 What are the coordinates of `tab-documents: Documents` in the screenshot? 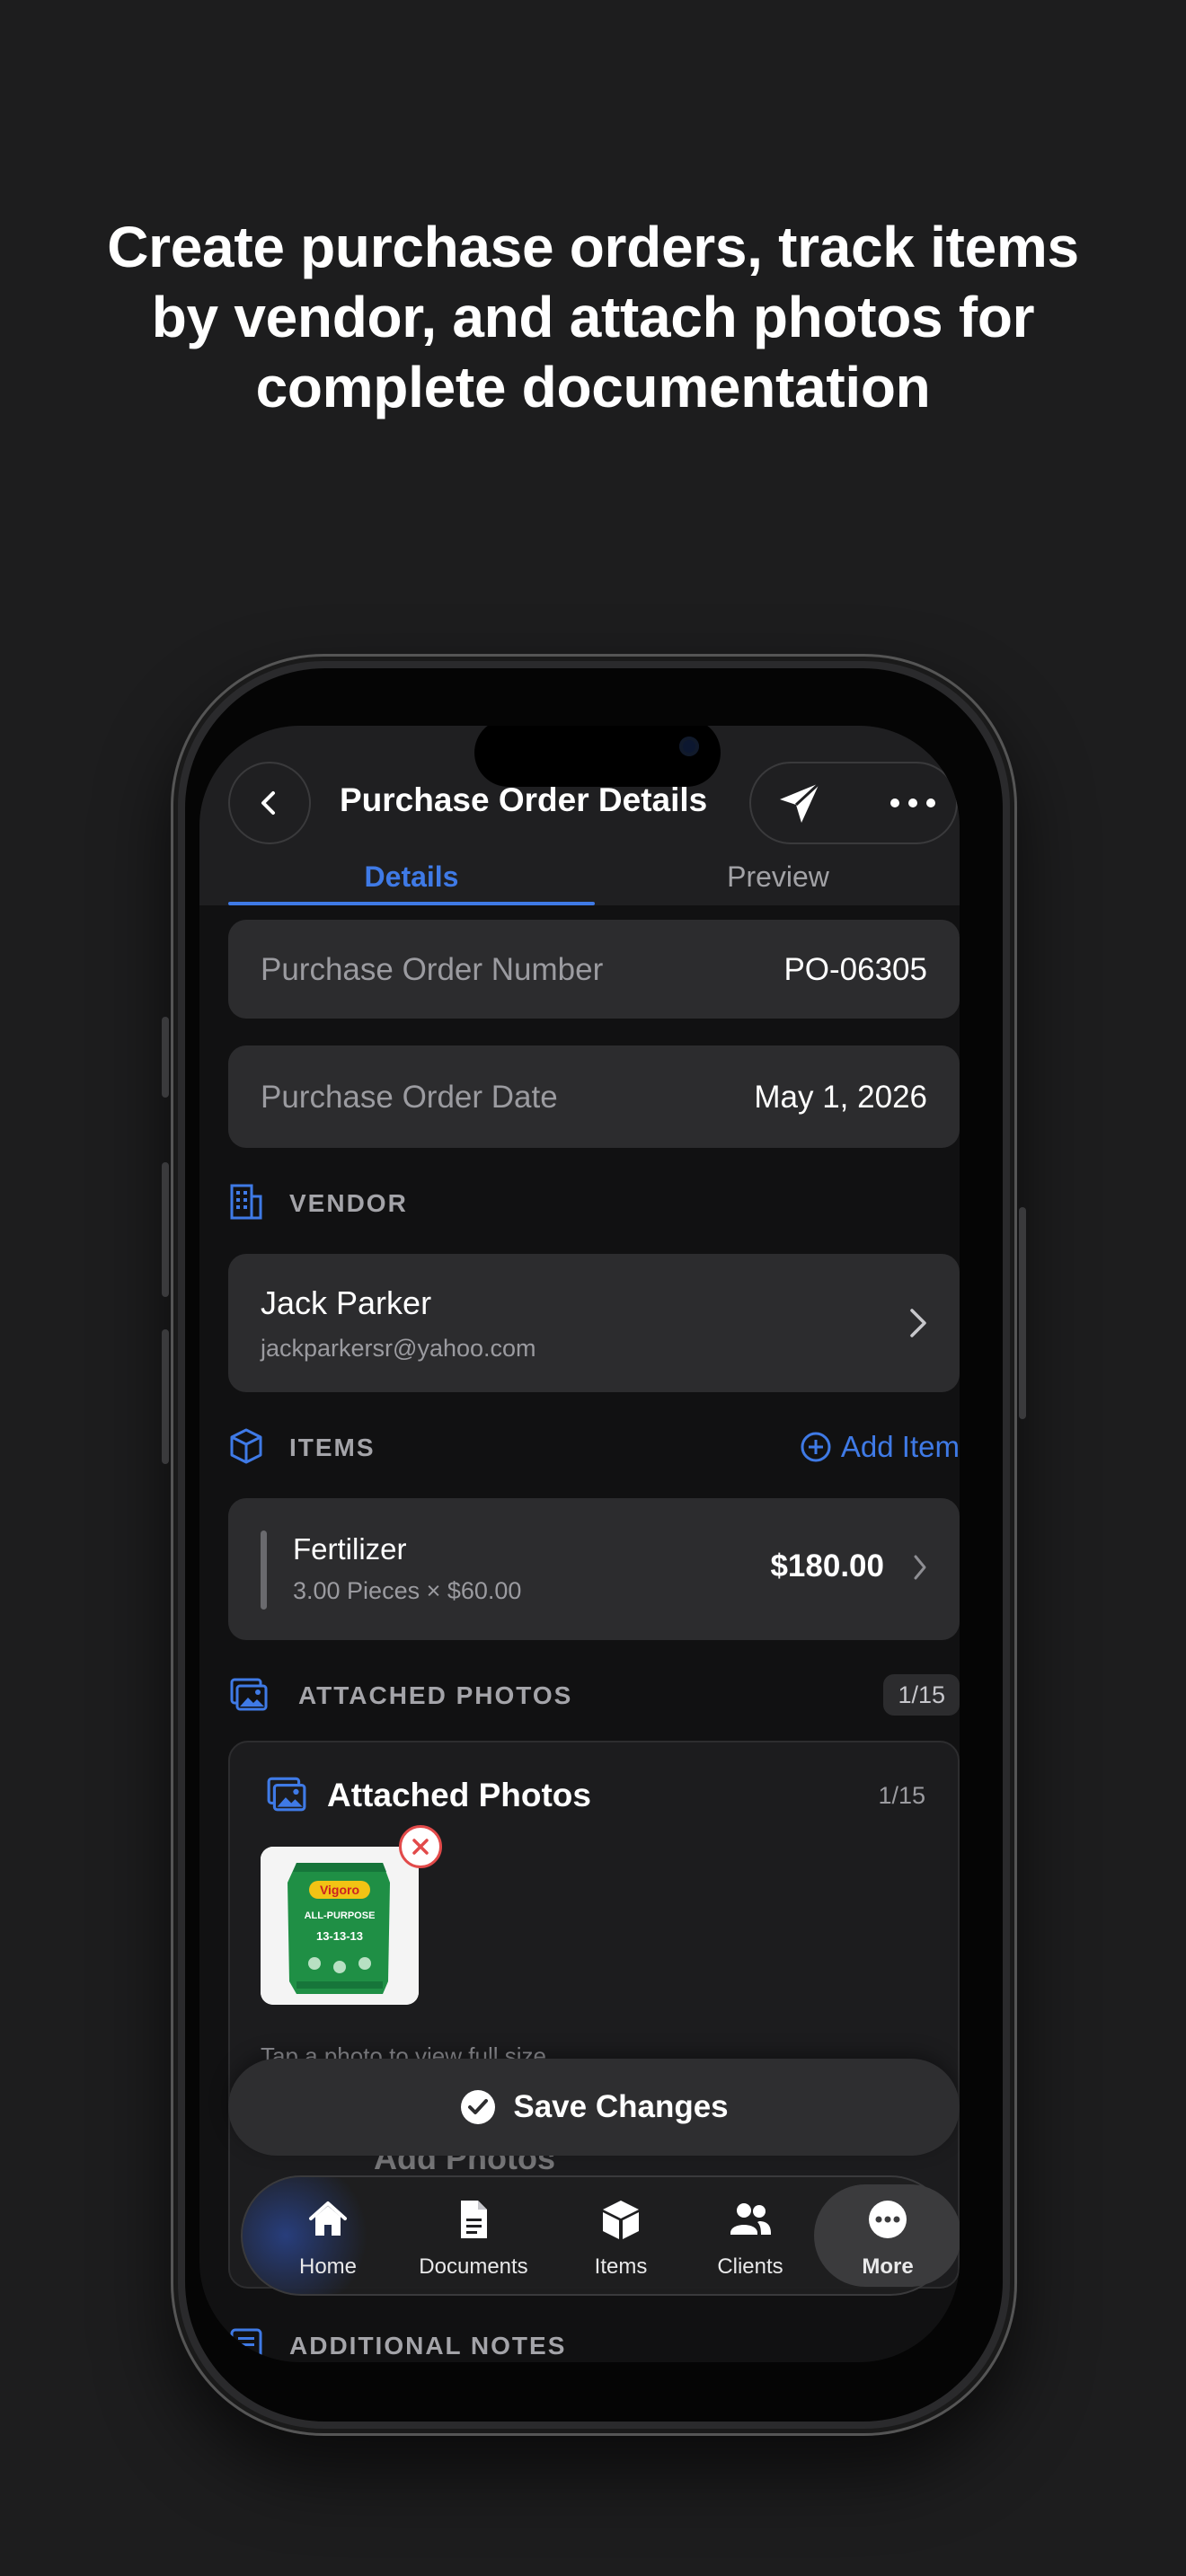 It's located at (473, 2235).